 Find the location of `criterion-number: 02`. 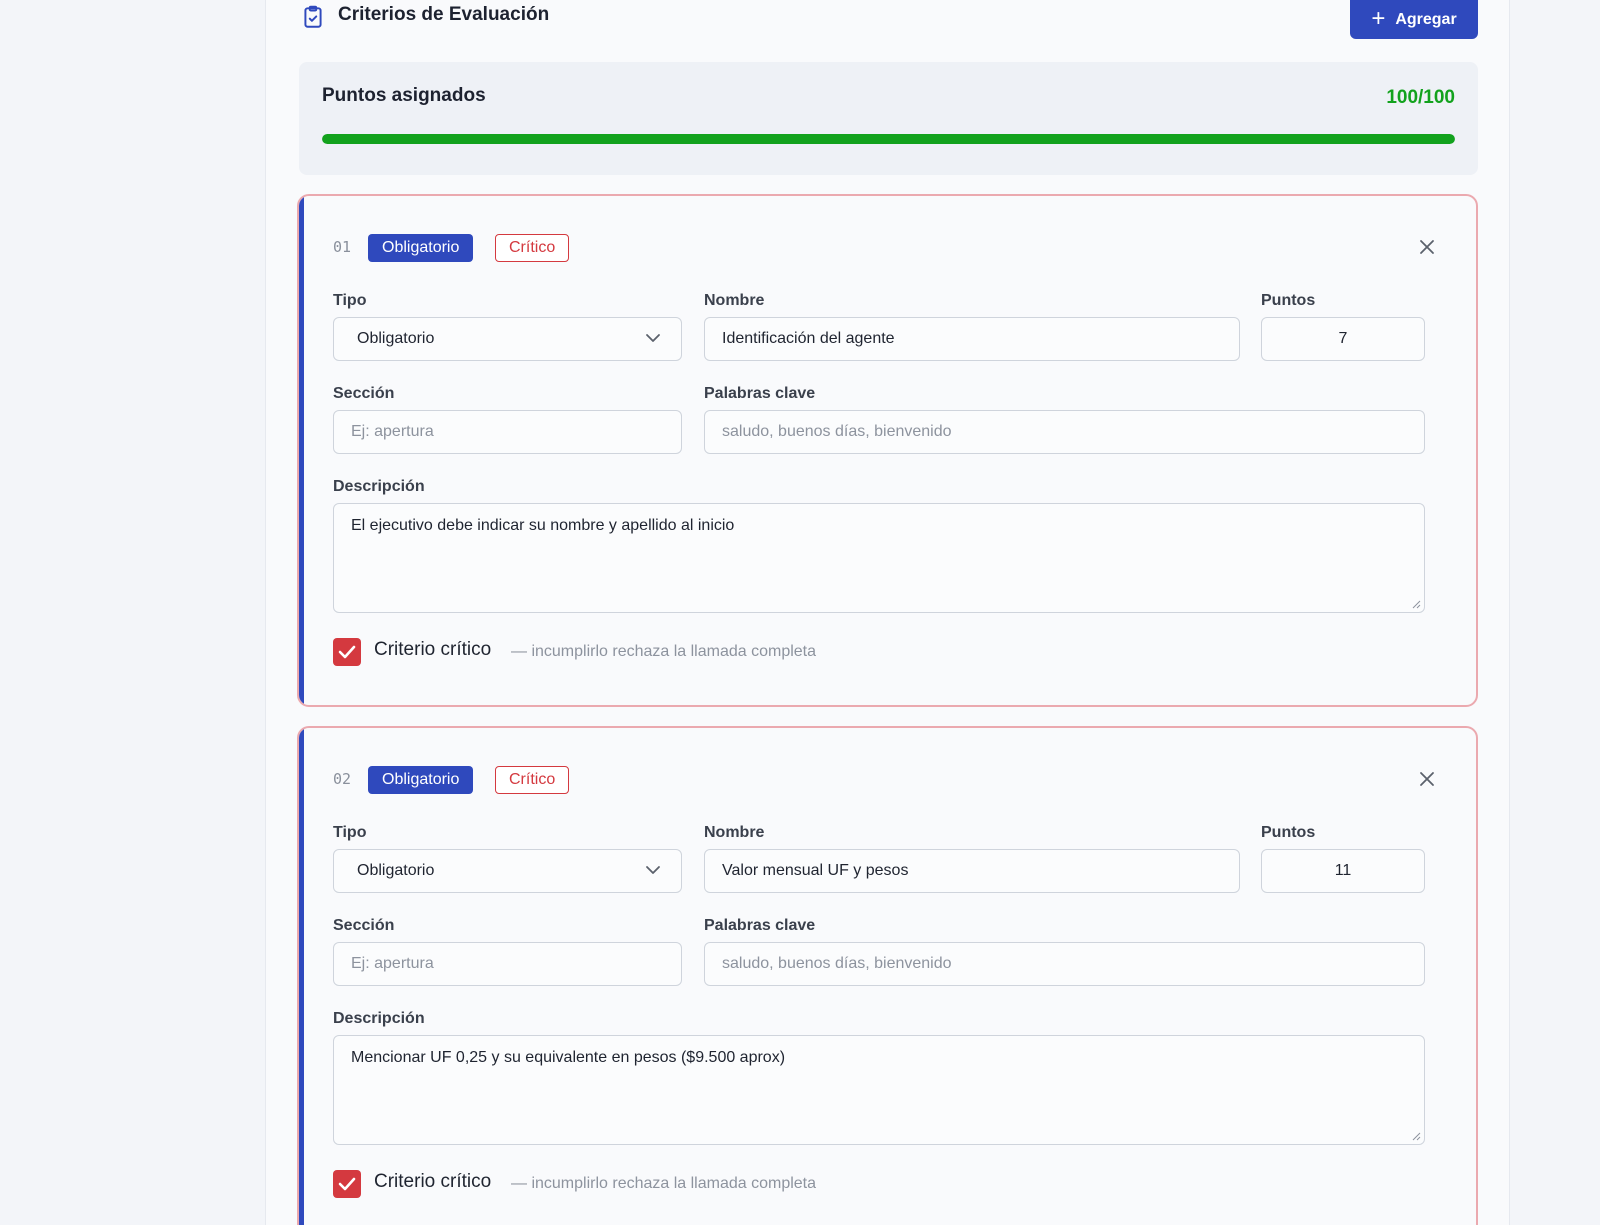

criterion-number: 02 is located at coordinates (342, 779).